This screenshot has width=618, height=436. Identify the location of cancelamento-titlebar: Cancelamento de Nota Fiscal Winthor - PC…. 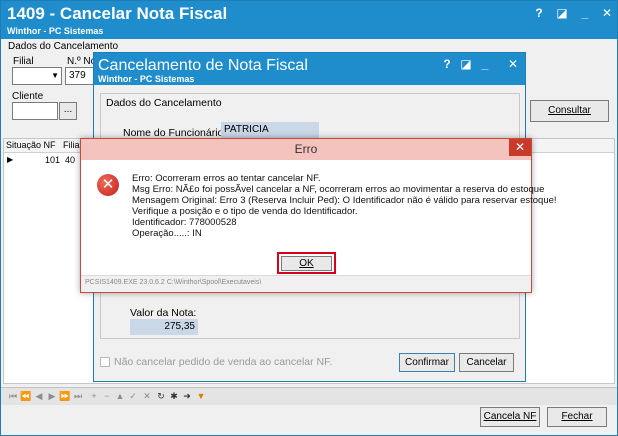
(309, 69).